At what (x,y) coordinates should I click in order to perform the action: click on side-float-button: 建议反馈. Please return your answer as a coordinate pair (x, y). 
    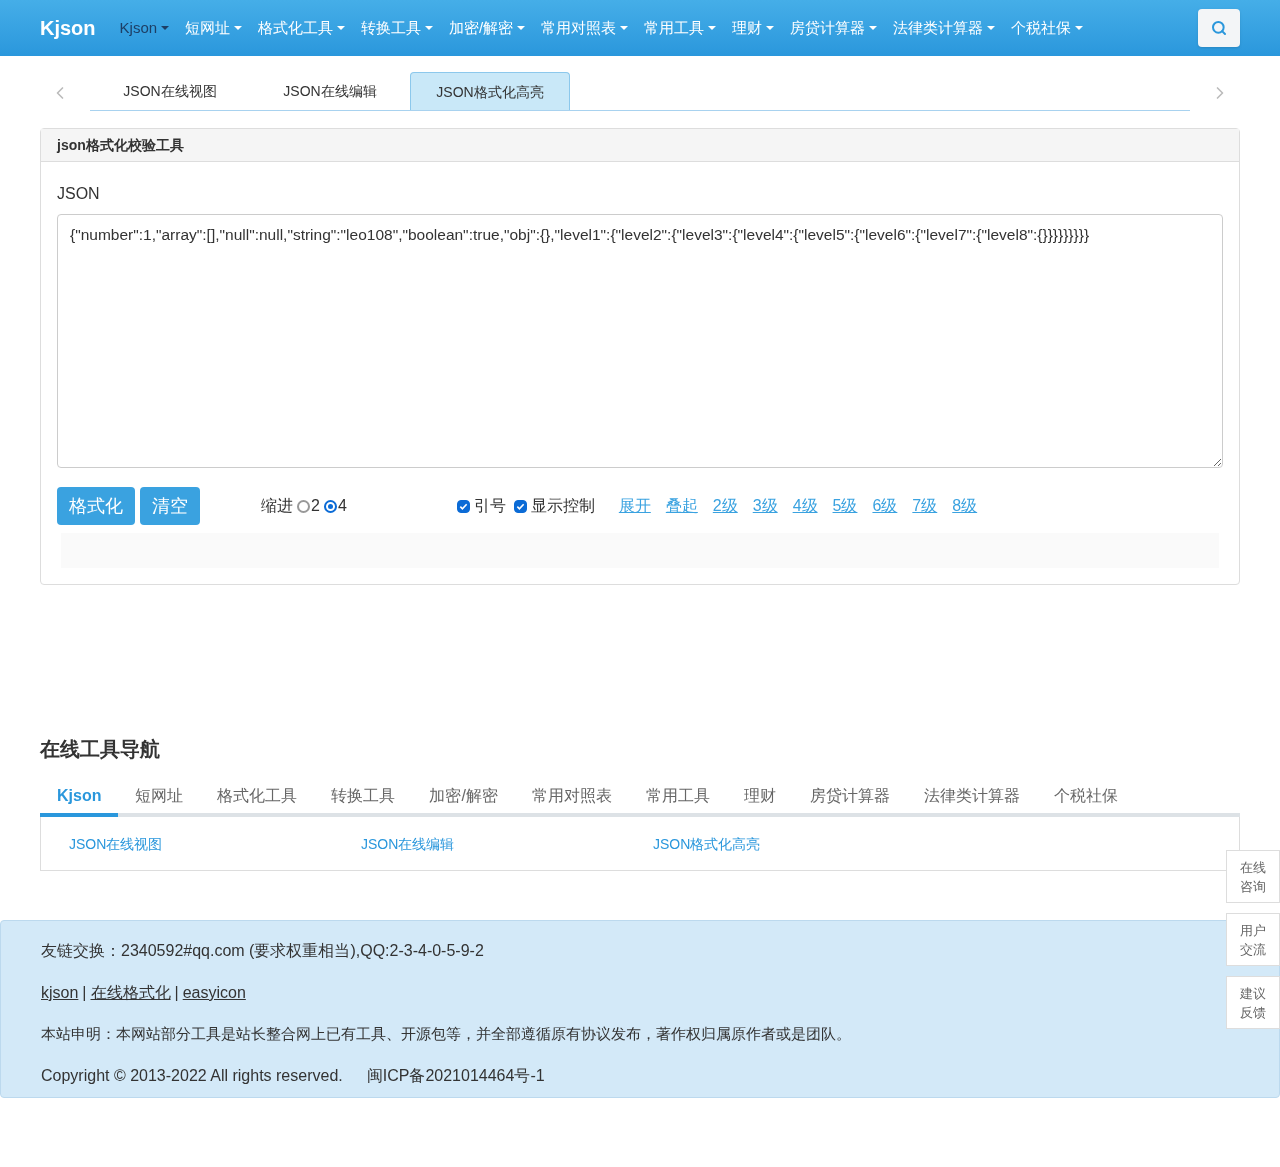
    Looking at the image, I should click on (1253, 1002).